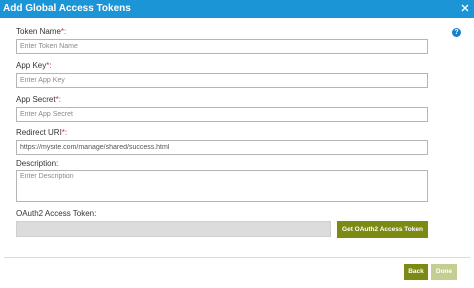 The image size is (474, 288). I want to click on redirect-uri-input, so click(222, 147).